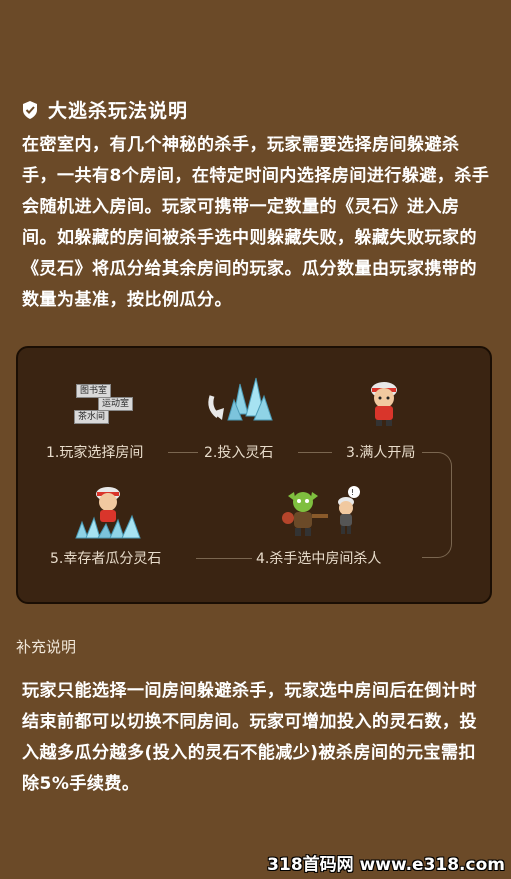 This screenshot has width=511, height=879. What do you see at coordinates (95, 453) in the screenshot?
I see `step-label: 1.玩家选择房间` at bounding box center [95, 453].